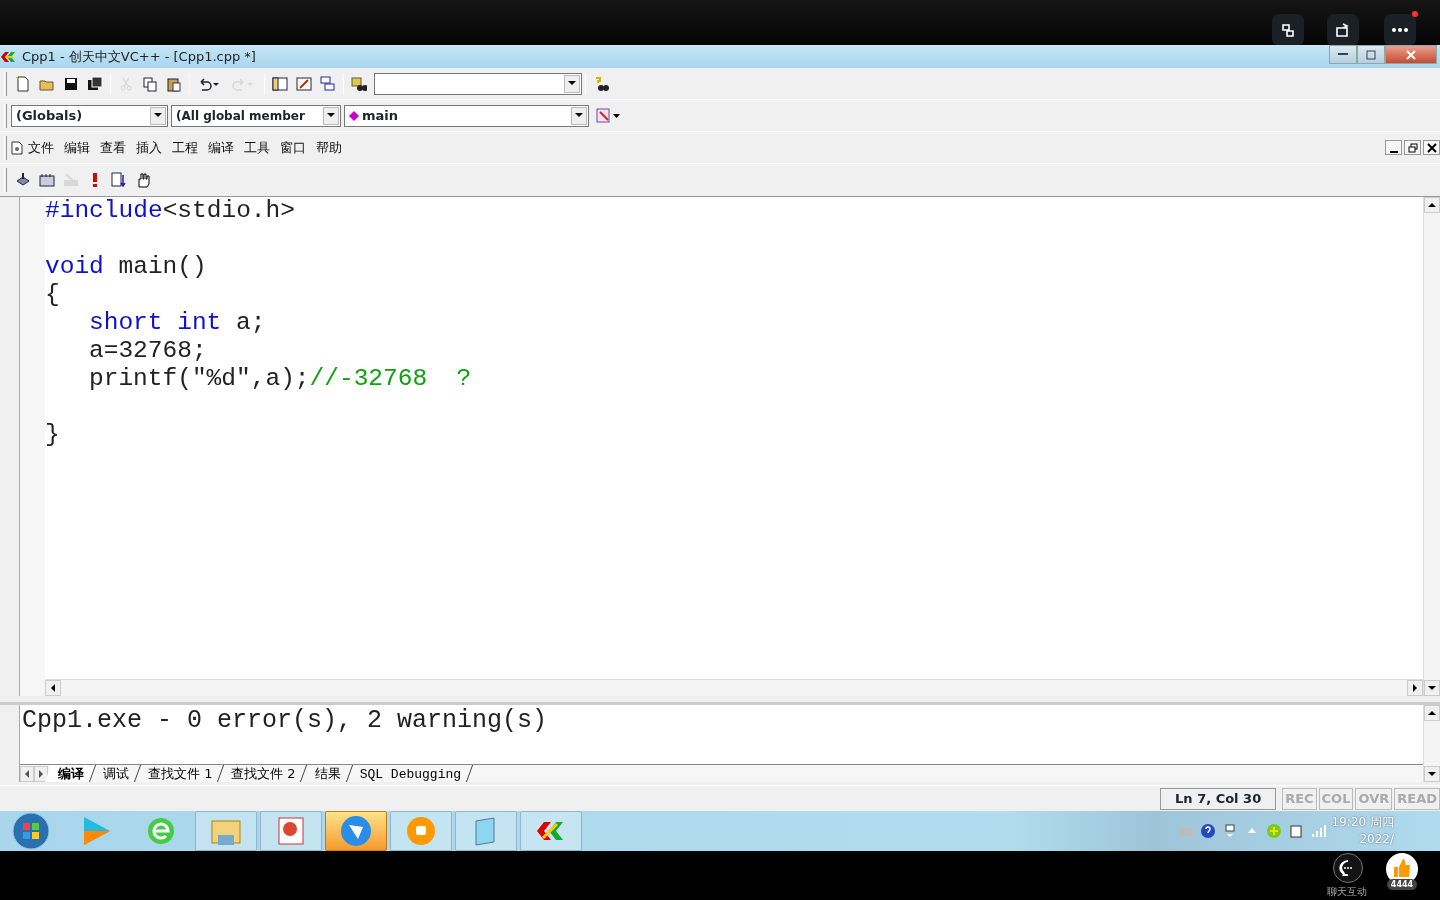  I want to click on signal-icon, so click(1317, 831).